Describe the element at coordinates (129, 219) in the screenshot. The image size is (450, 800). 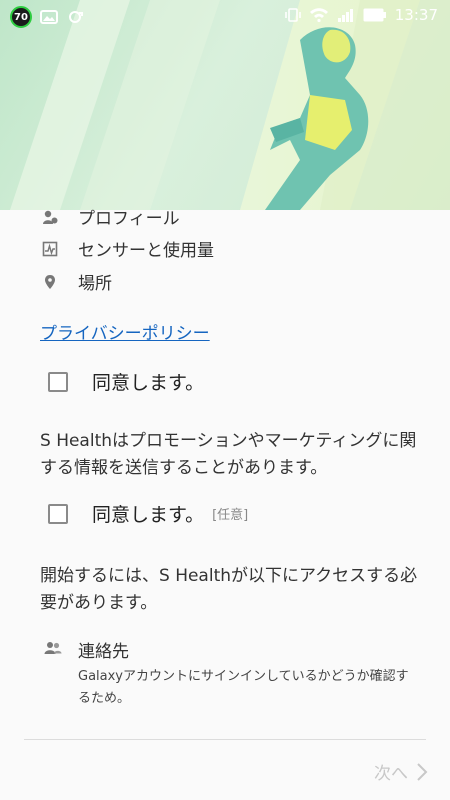
I see `permission-label: プロフィール` at that location.